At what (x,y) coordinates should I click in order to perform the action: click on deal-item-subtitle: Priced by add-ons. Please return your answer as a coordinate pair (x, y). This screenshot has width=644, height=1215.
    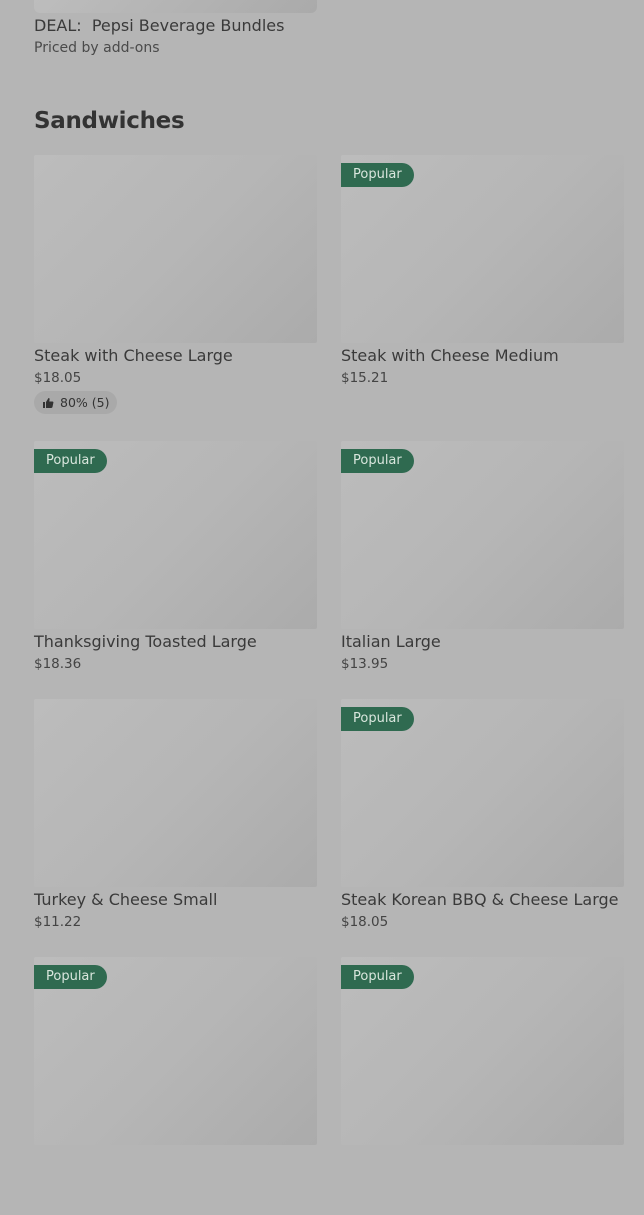
    Looking at the image, I should click on (97, 48).